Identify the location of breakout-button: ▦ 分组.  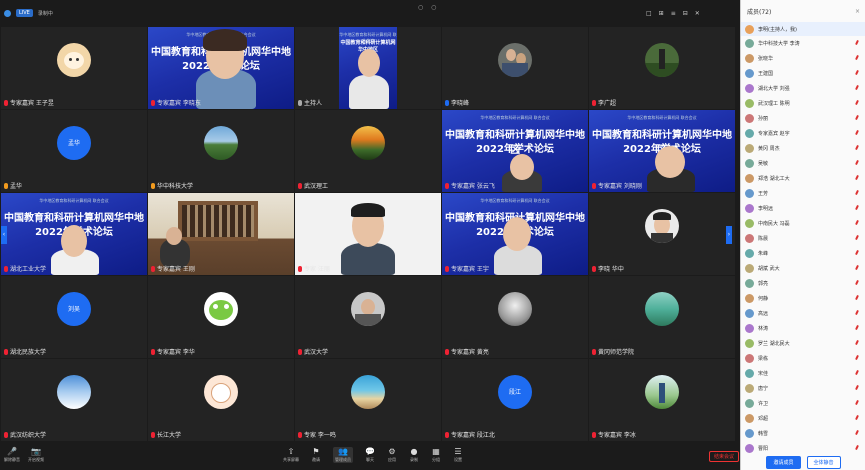
(436, 455).